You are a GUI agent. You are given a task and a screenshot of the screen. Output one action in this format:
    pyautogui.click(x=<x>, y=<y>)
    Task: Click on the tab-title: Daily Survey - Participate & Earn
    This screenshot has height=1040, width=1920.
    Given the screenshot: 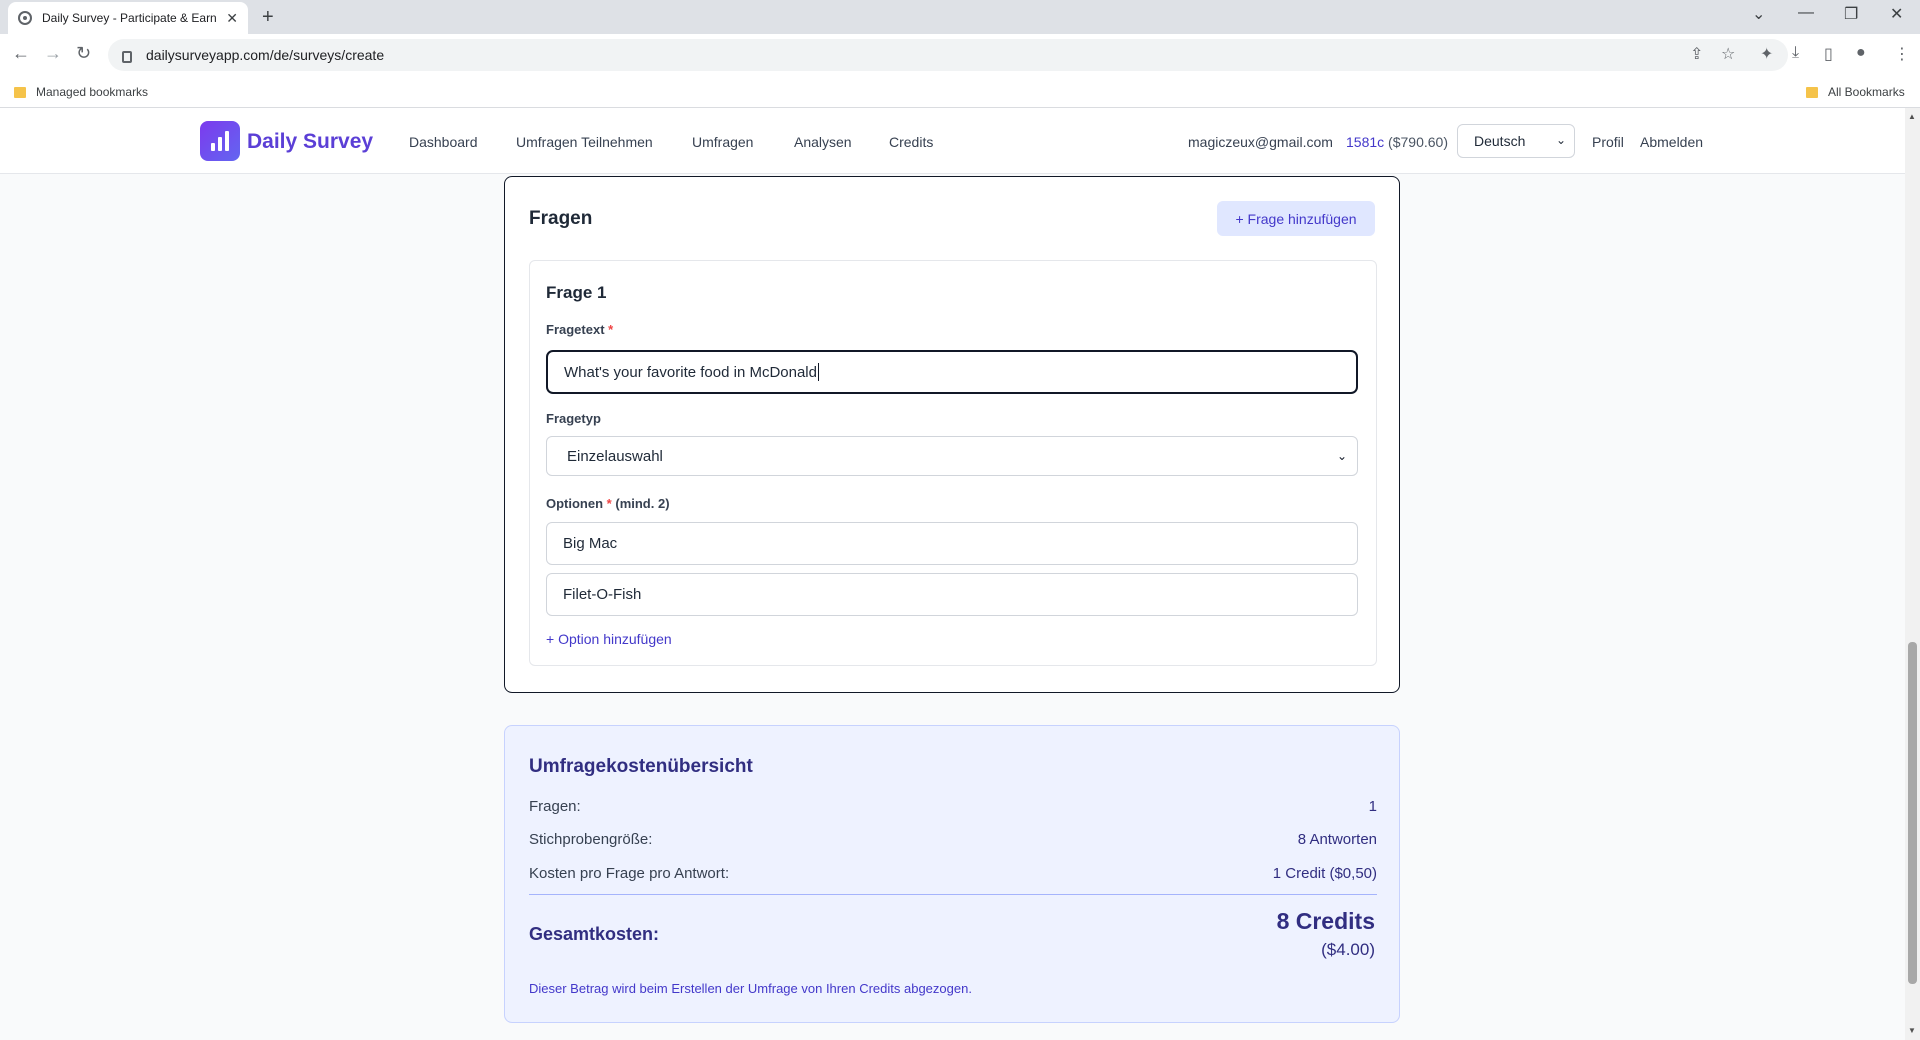 What is the action you would take?
    pyautogui.click(x=129, y=18)
    